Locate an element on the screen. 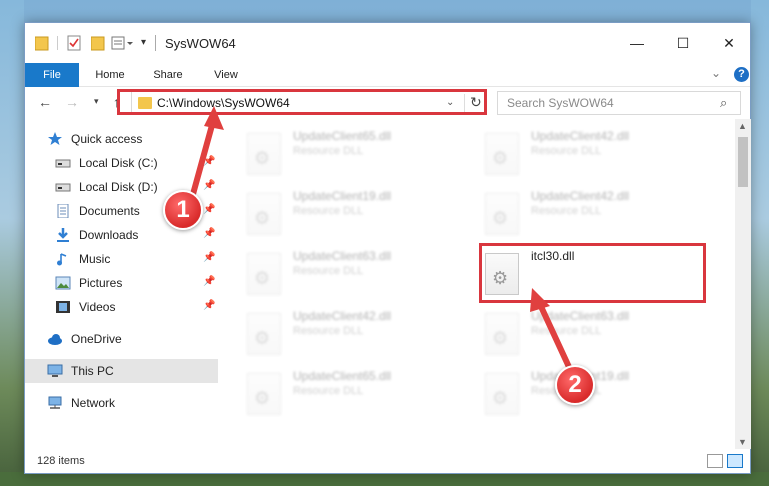  properties-icon is located at coordinates (74, 43).